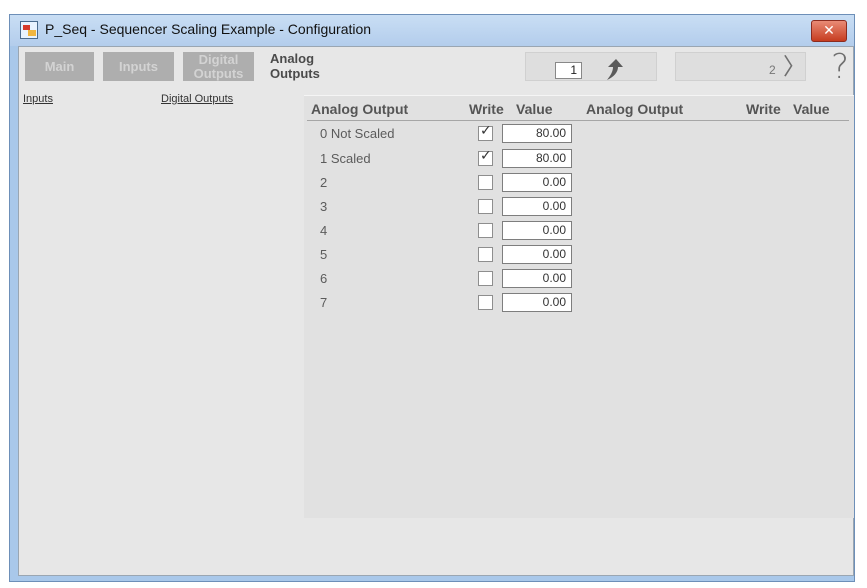 Image resolution: width=867 pixels, height=588 pixels. What do you see at coordinates (578, 120) in the screenshot?
I see `header-divider` at bounding box center [578, 120].